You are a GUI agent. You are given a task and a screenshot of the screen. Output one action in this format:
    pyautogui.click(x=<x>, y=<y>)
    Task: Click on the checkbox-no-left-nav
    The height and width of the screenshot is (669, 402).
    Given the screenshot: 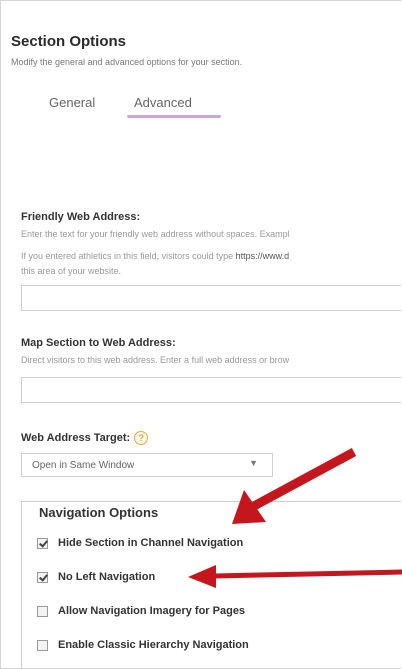 What is the action you would take?
    pyautogui.click(x=42, y=577)
    